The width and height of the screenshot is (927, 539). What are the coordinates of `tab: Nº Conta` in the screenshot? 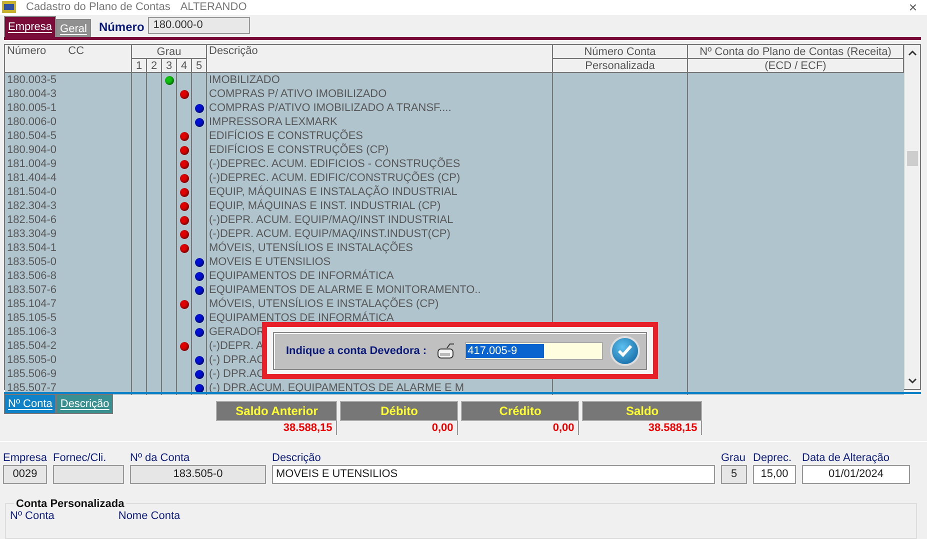 It's located at (30, 404).